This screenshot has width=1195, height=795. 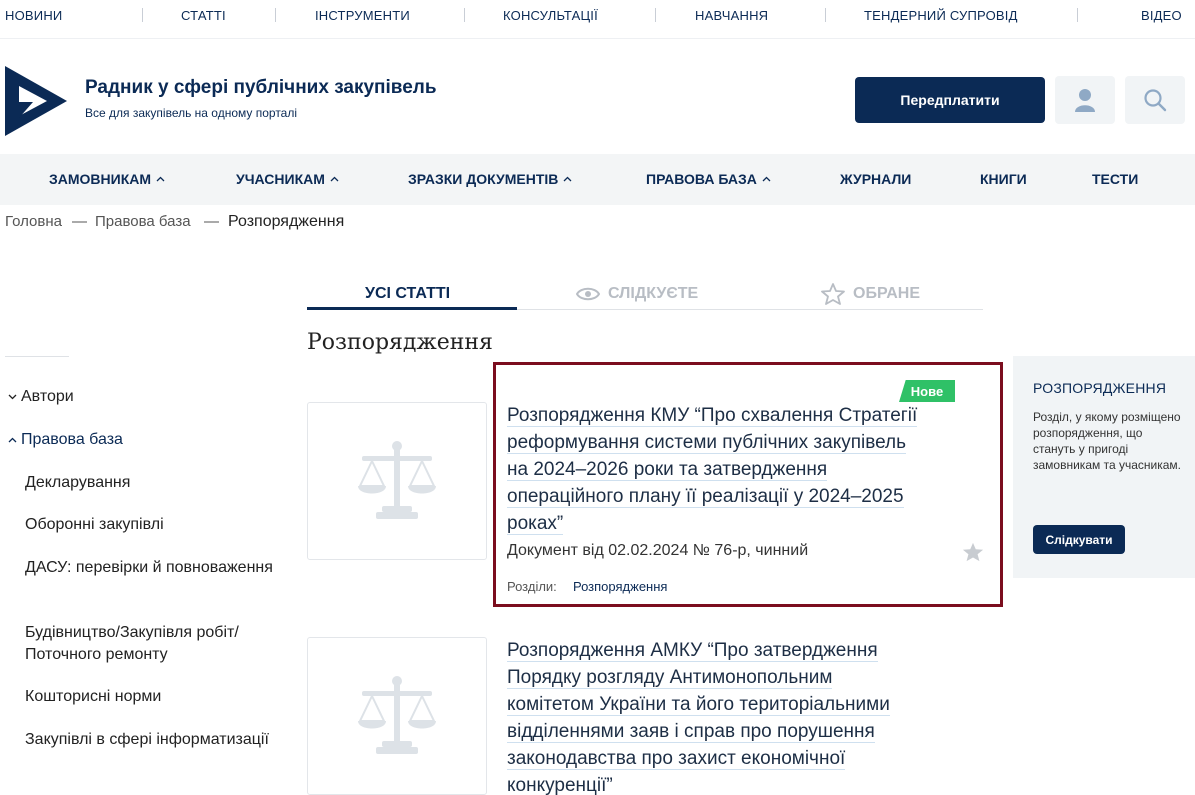 I want to click on section-link: Розпорядження, so click(x=620, y=586).